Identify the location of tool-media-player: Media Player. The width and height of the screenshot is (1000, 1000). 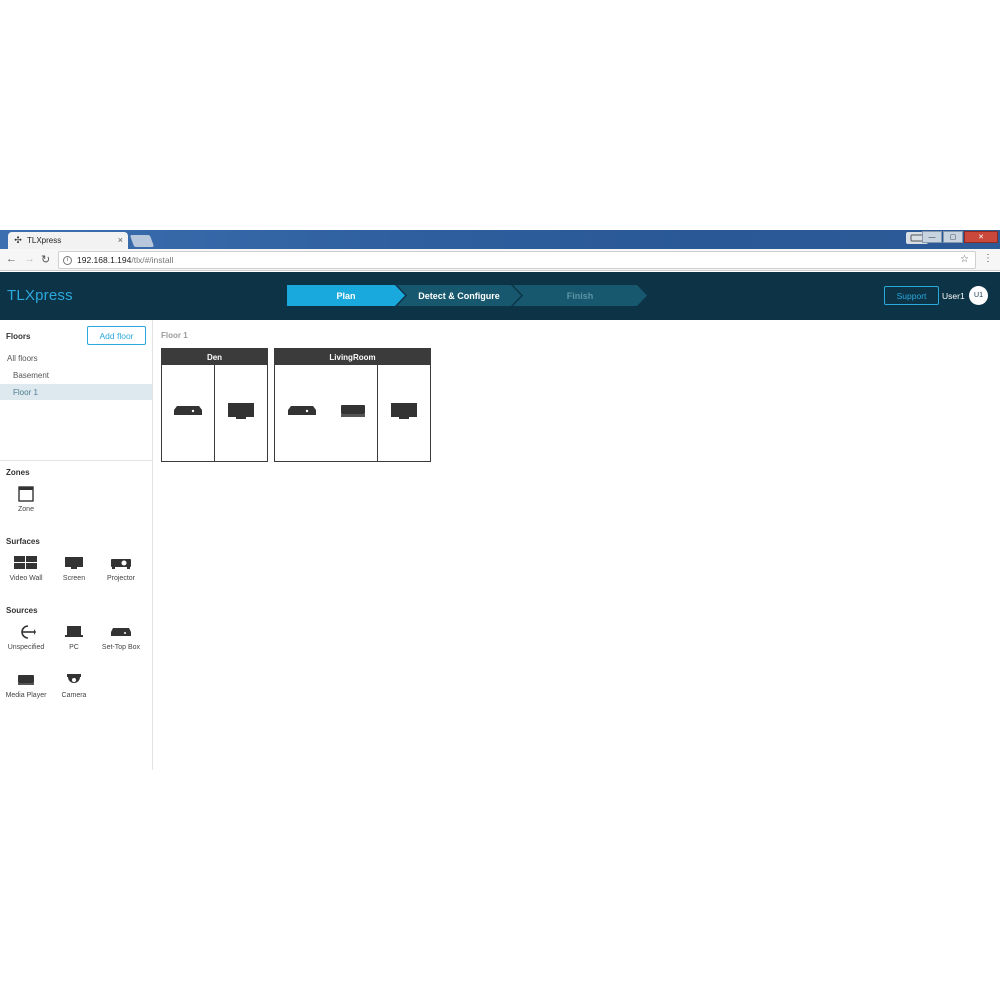
(26, 685).